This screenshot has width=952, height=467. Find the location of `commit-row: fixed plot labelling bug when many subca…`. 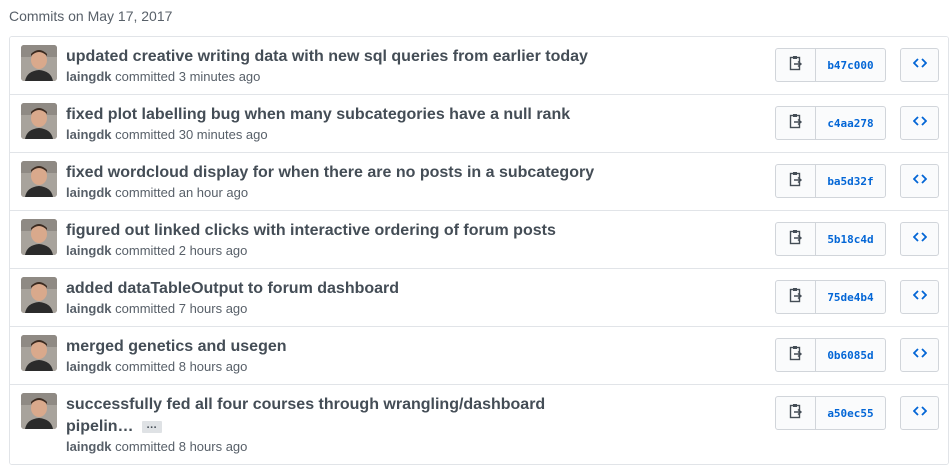

commit-row: fixed plot labelling bug when many subca… is located at coordinates (479, 124).